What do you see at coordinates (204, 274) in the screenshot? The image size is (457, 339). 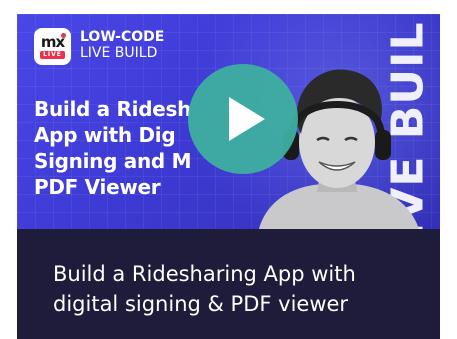 I see `video-title-line-1: Build a Ridesharing App with` at bounding box center [204, 274].